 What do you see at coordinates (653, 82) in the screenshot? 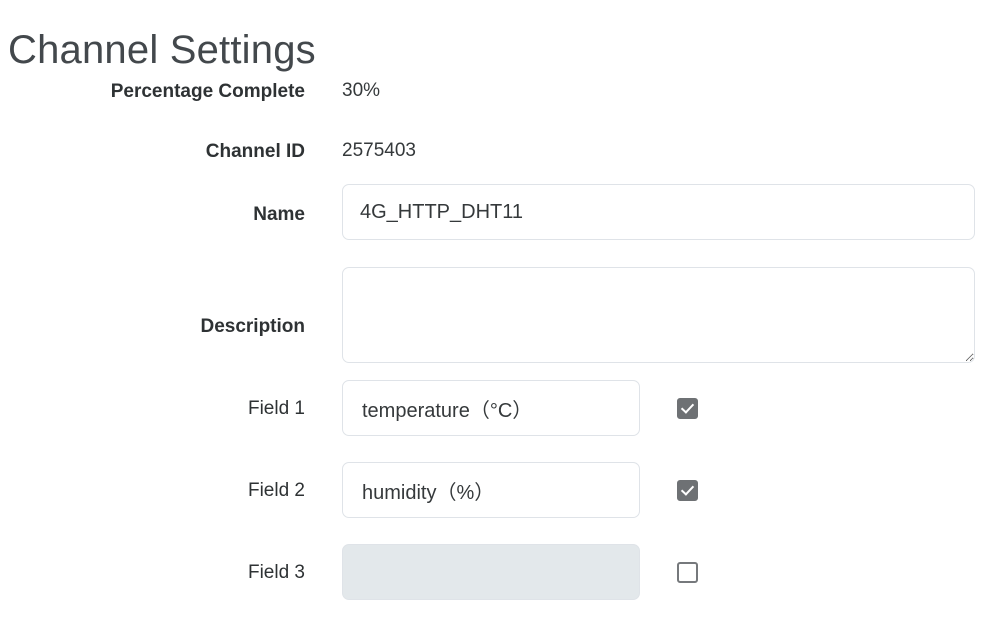
I see `percentage-complete-value-cell: 30%` at bounding box center [653, 82].